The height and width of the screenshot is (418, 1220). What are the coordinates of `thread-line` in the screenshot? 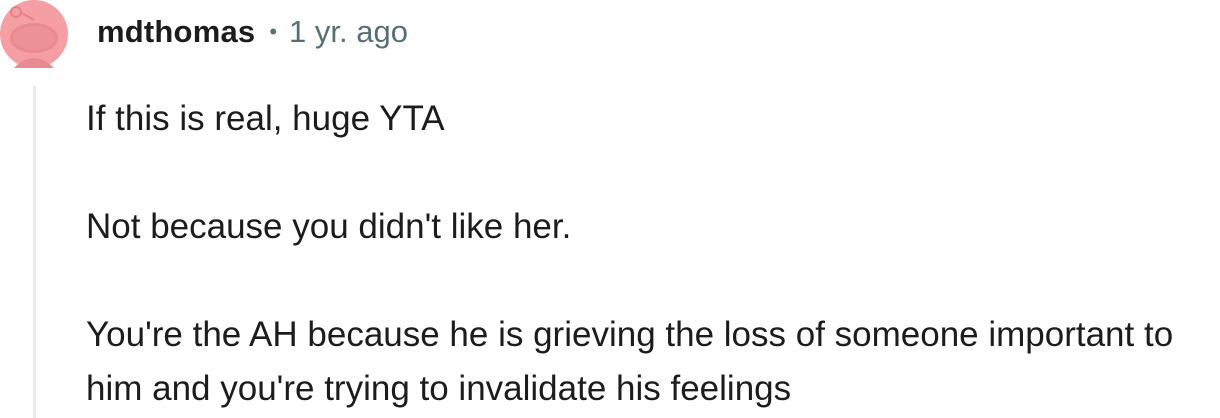 It's located at (34, 252).